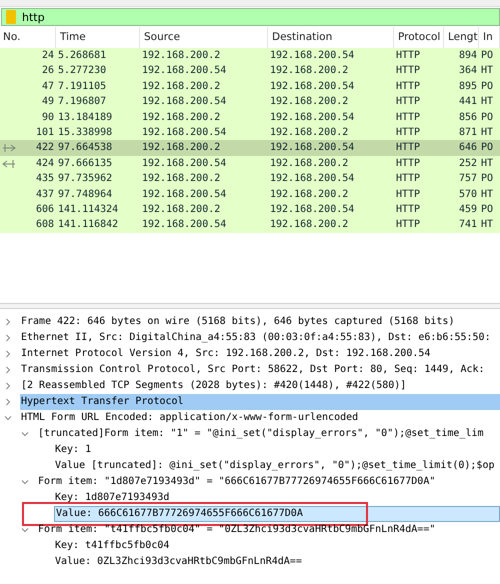 The width and height of the screenshot is (500, 584). What do you see at coordinates (88, 209) in the screenshot?
I see `time-cell: 141.114324` at bounding box center [88, 209].